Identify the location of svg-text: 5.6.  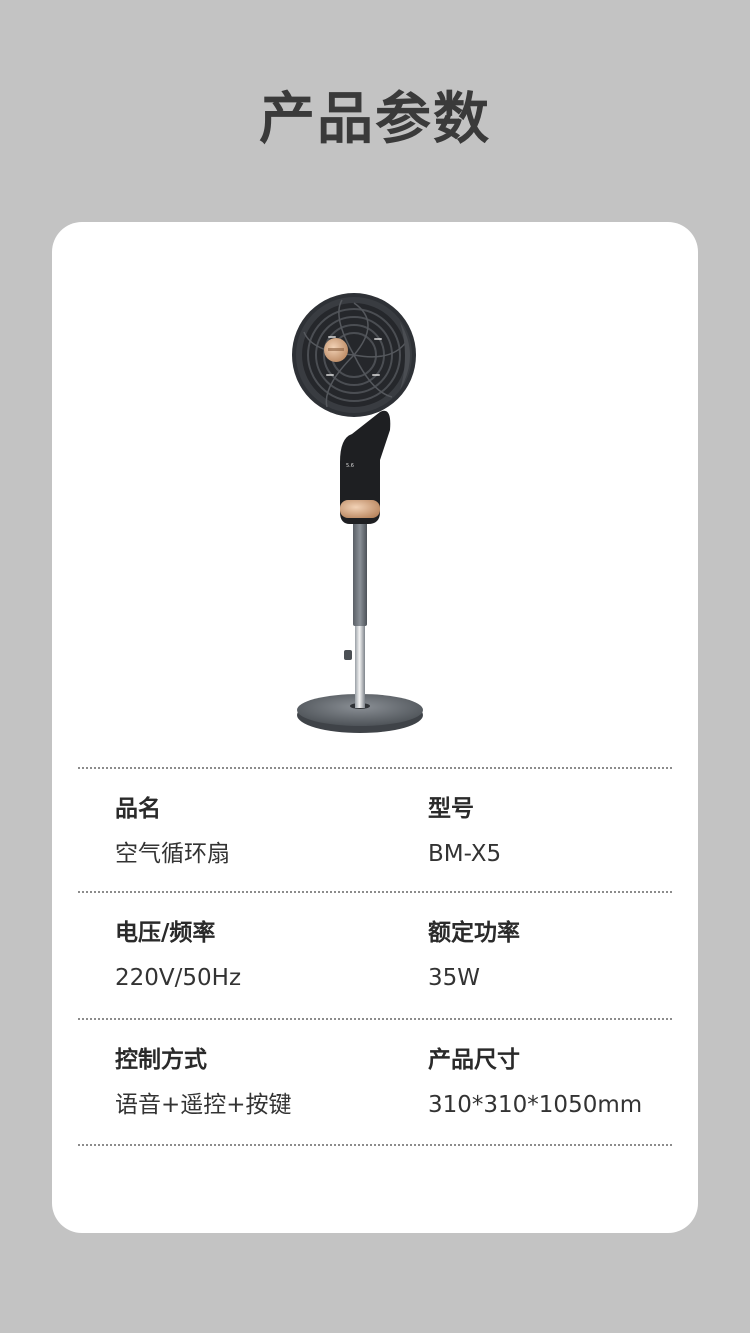
(350, 466).